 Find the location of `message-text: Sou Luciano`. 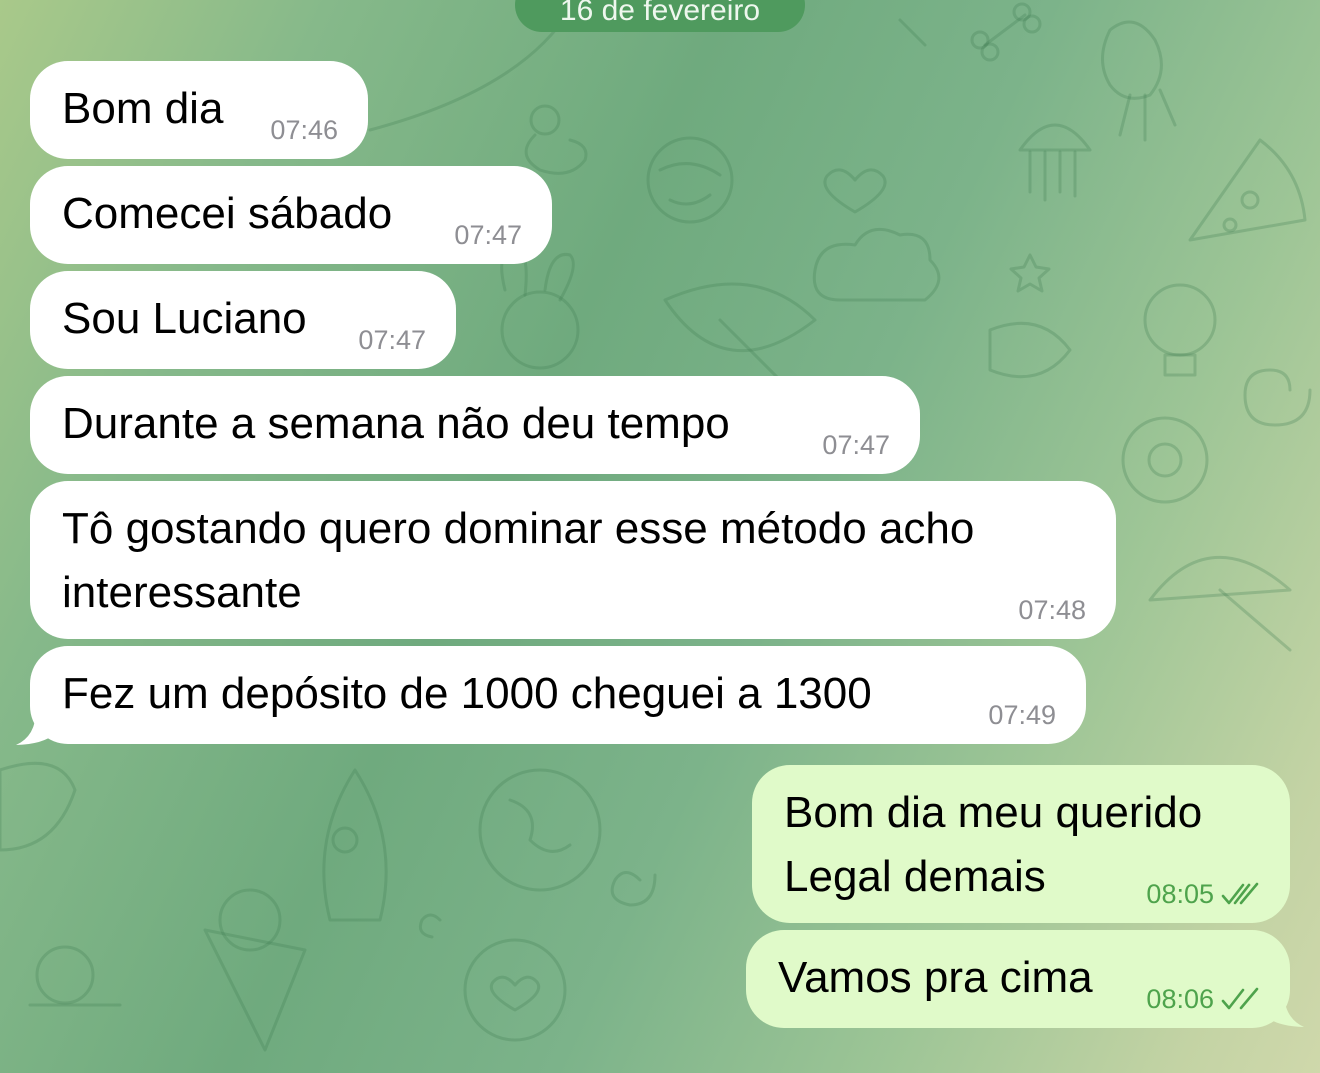

message-text: Sou Luciano is located at coordinates (184, 318).